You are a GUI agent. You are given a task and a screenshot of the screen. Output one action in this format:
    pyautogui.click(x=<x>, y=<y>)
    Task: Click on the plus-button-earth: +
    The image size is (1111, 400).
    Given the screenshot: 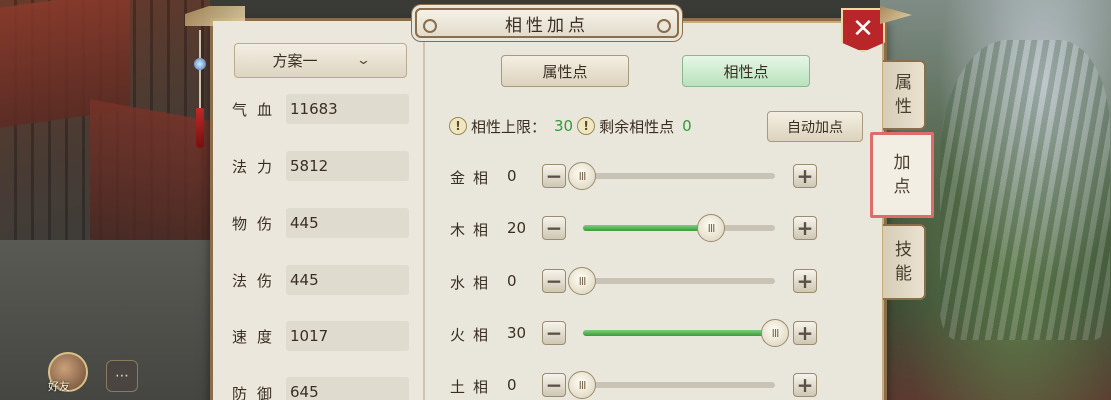 What is the action you would take?
    pyautogui.click(x=805, y=385)
    